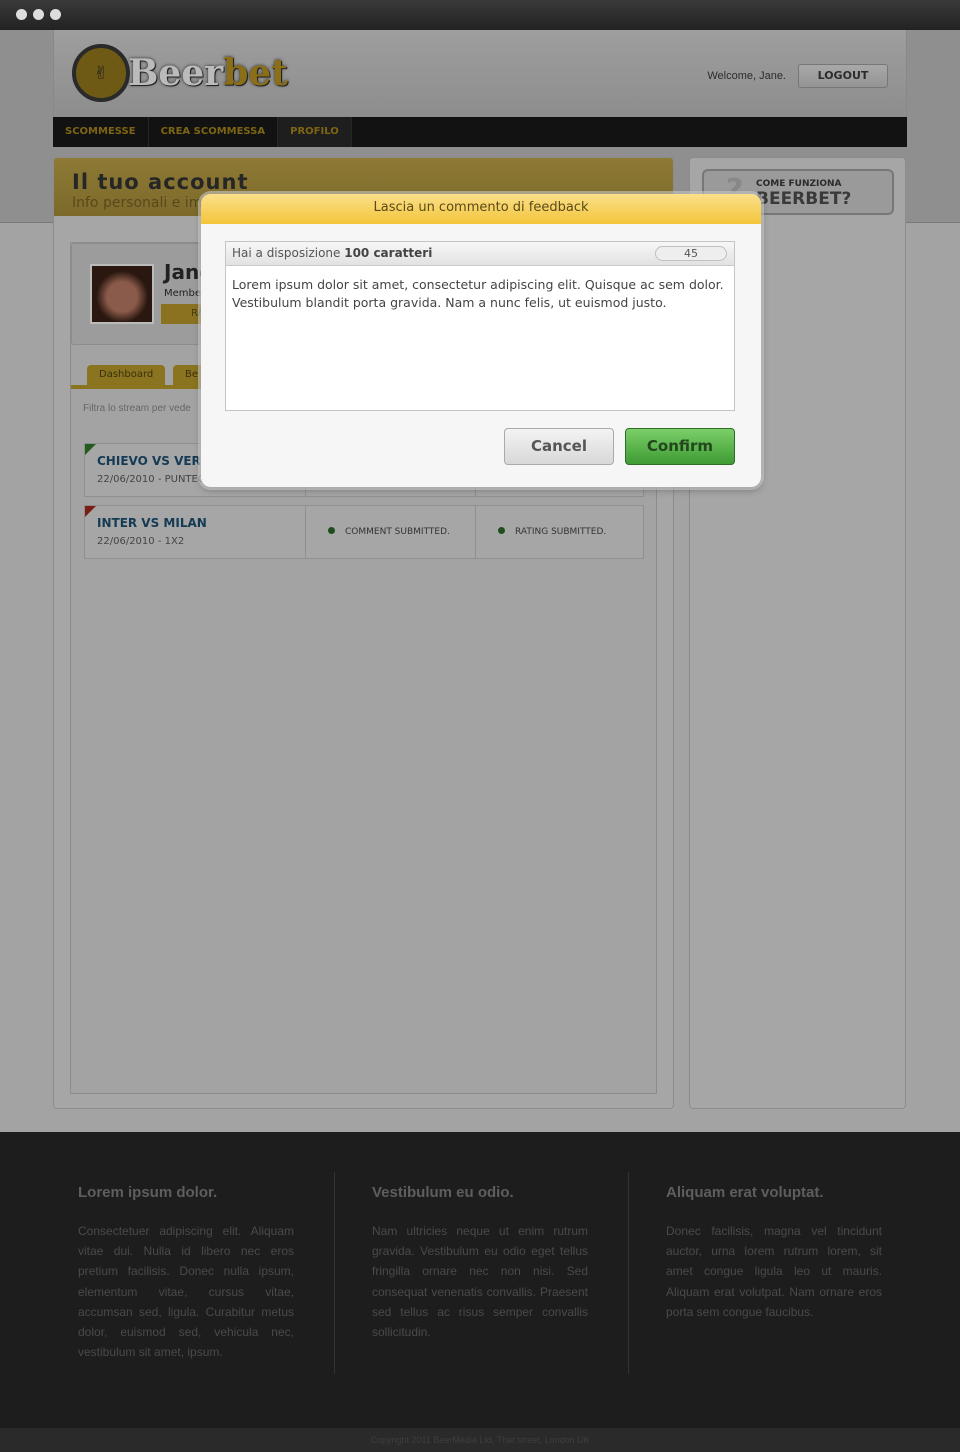 The width and height of the screenshot is (960, 1452). I want to click on red-flag-icon, so click(90, 511).